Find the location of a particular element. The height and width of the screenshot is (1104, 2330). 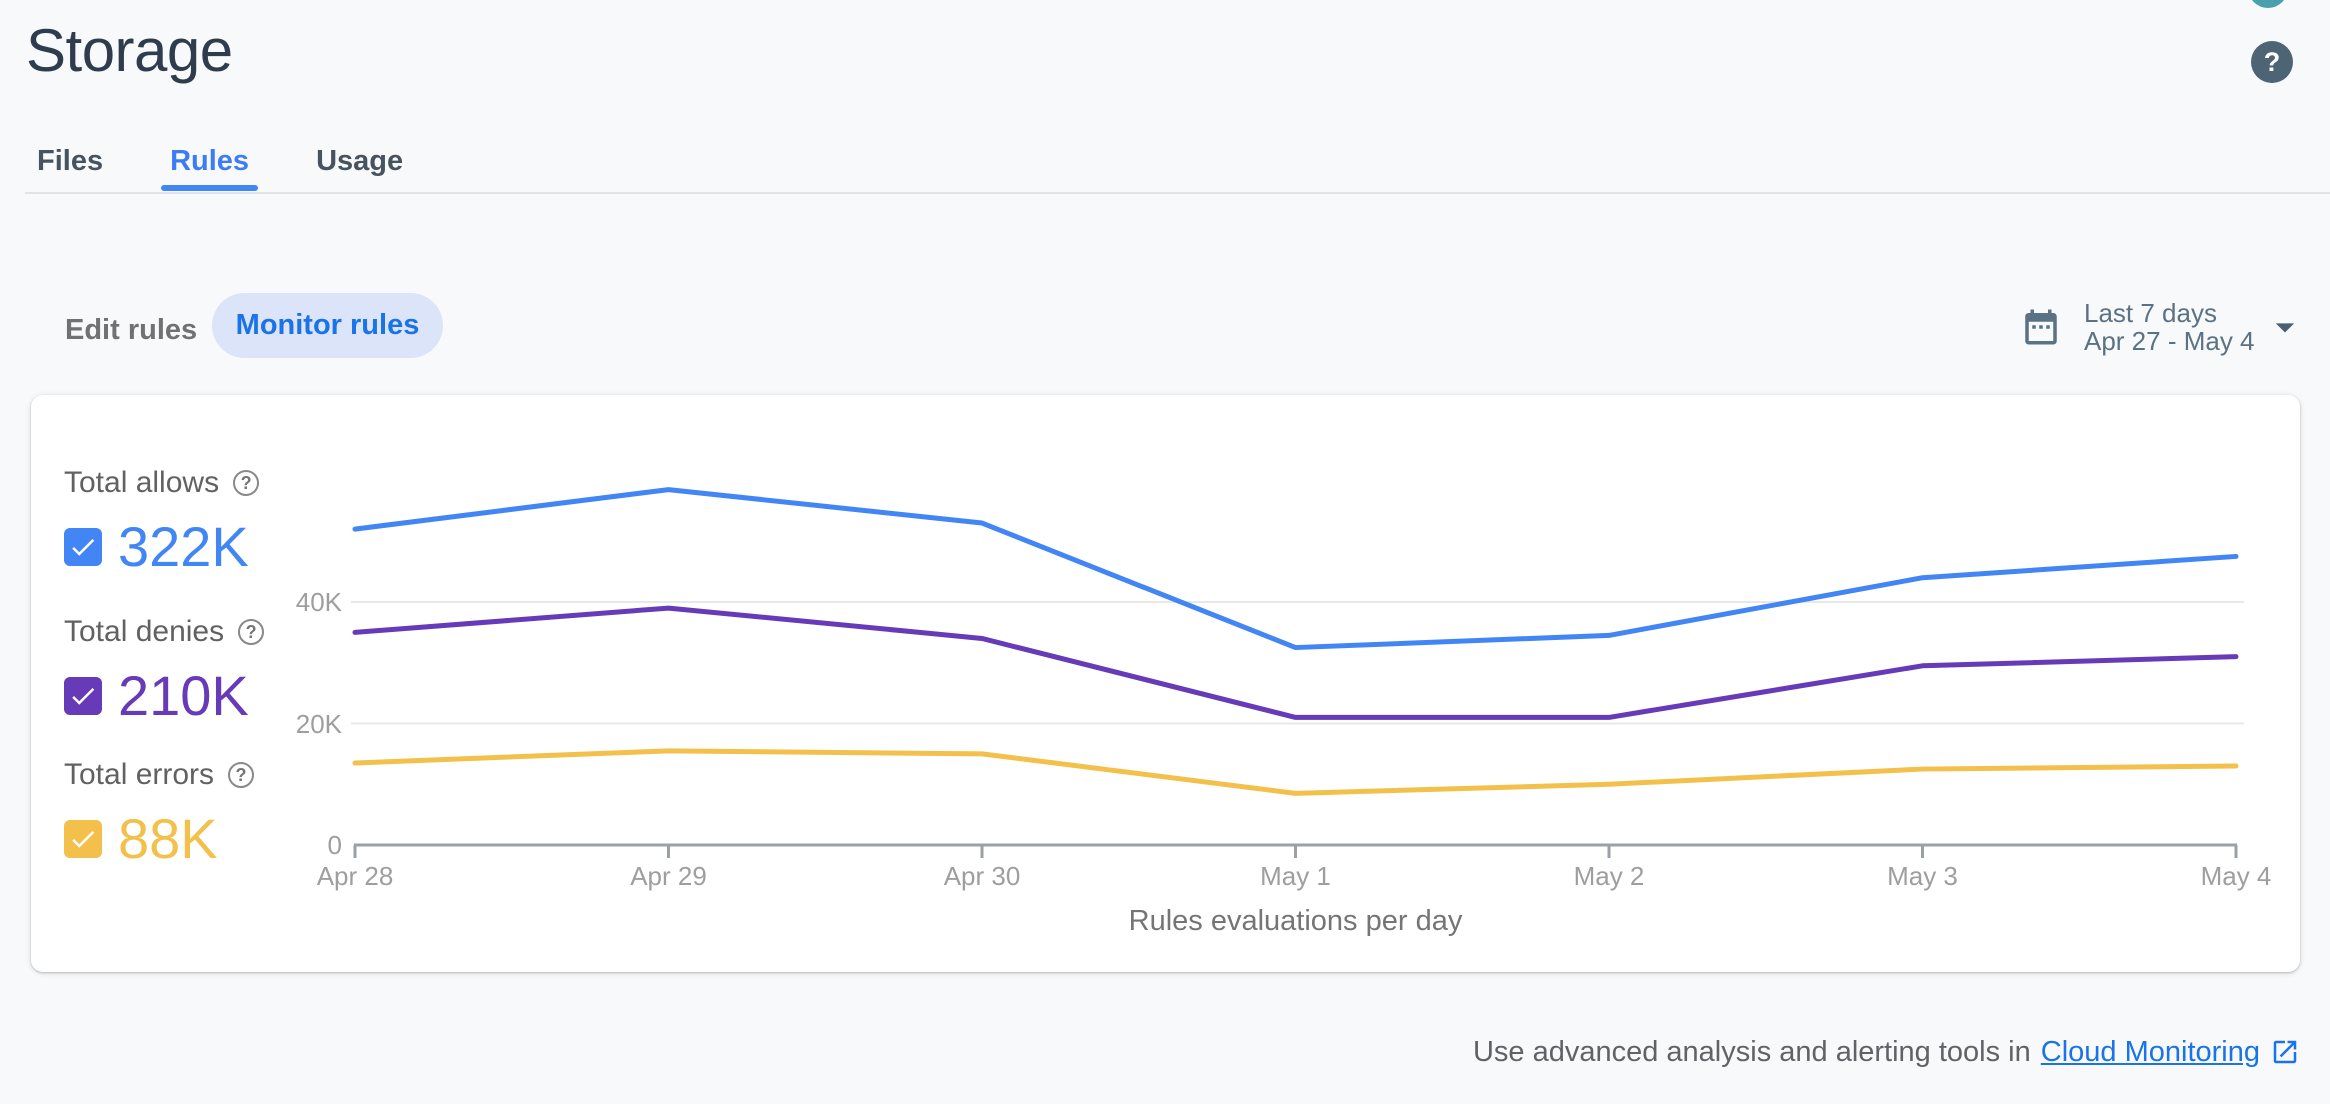

x-axis-label: Apr 30 is located at coordinates (982, 876).